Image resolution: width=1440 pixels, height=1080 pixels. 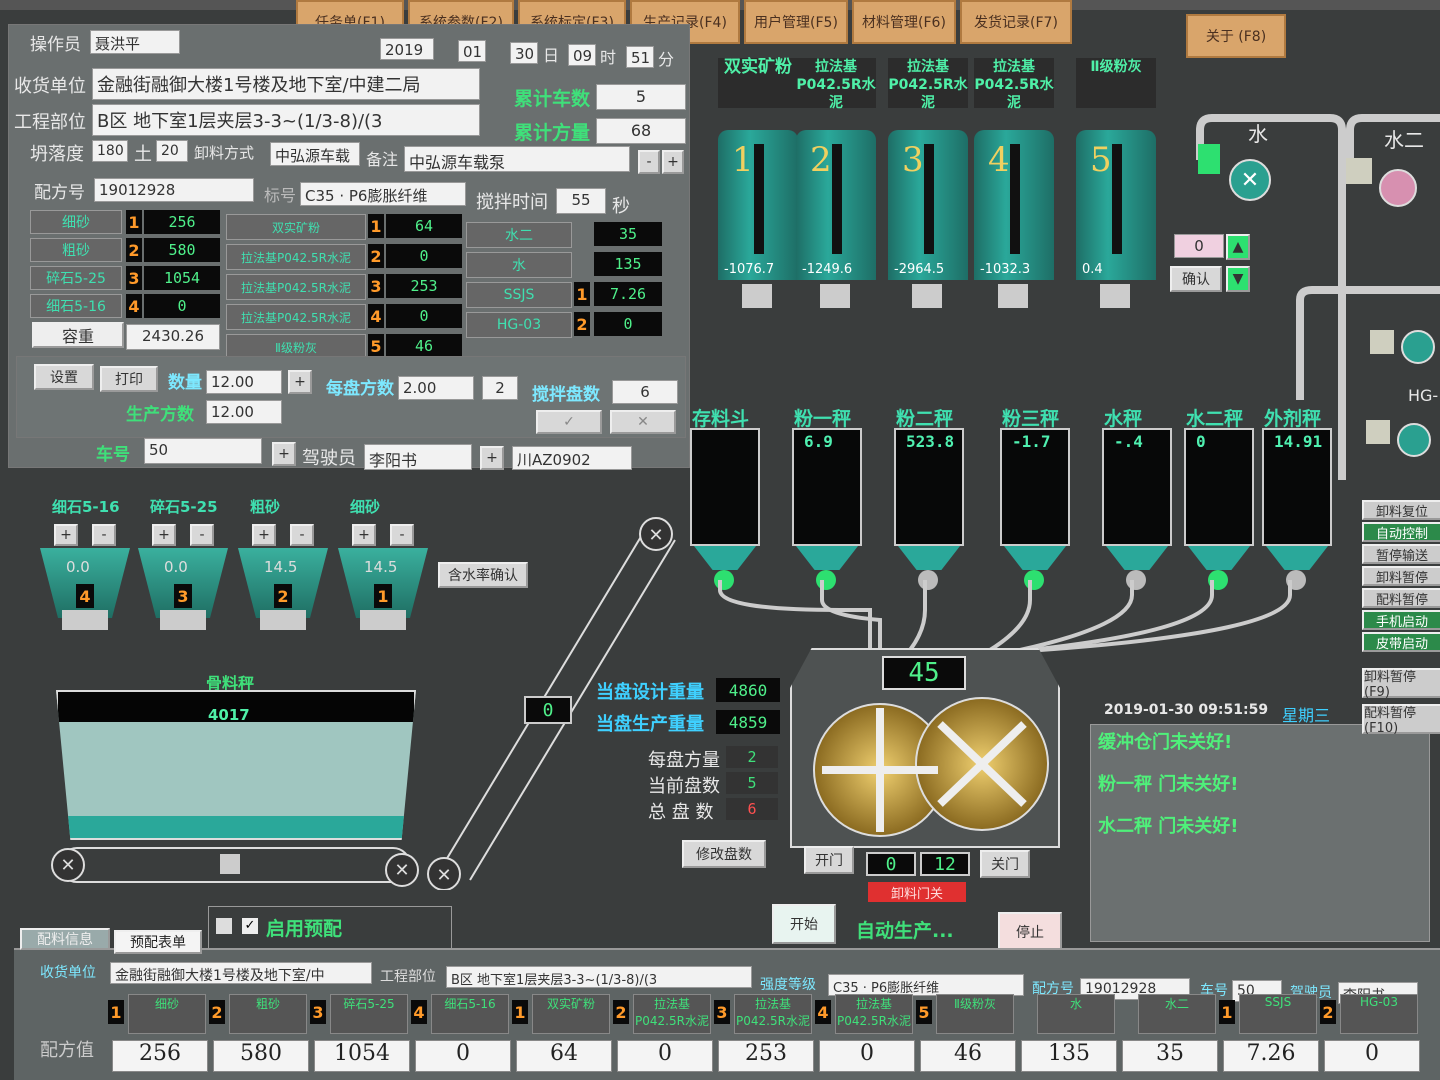 What do you see at coordinates (241, 973) in the screenshot?
I see `b-receiver: 金融街融御大楼1号楼及地下室/中` at bounding box center [241, 973].